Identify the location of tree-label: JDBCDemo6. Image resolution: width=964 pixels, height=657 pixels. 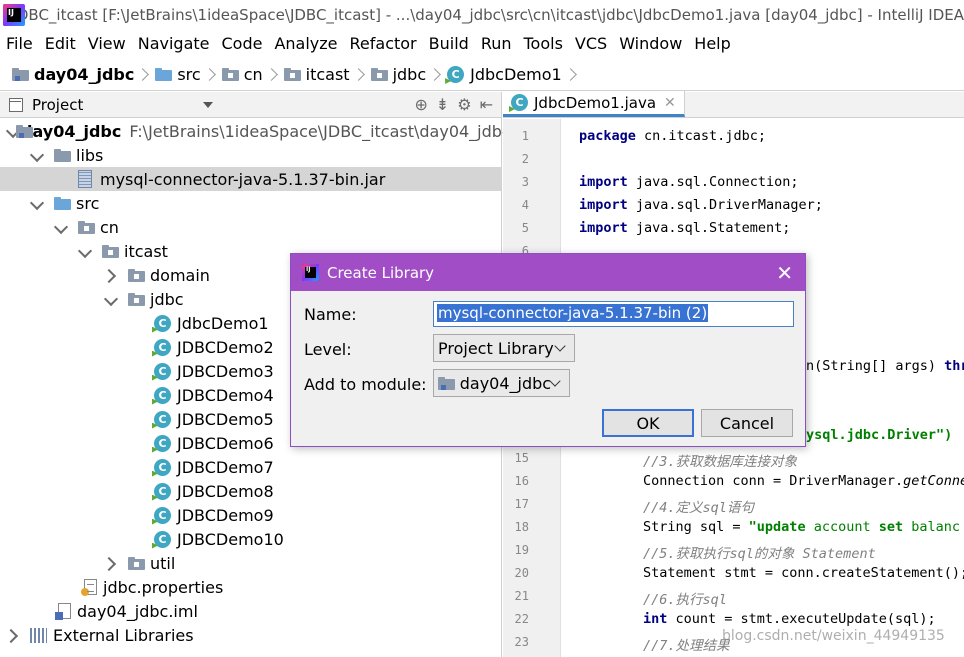
(225, 443).